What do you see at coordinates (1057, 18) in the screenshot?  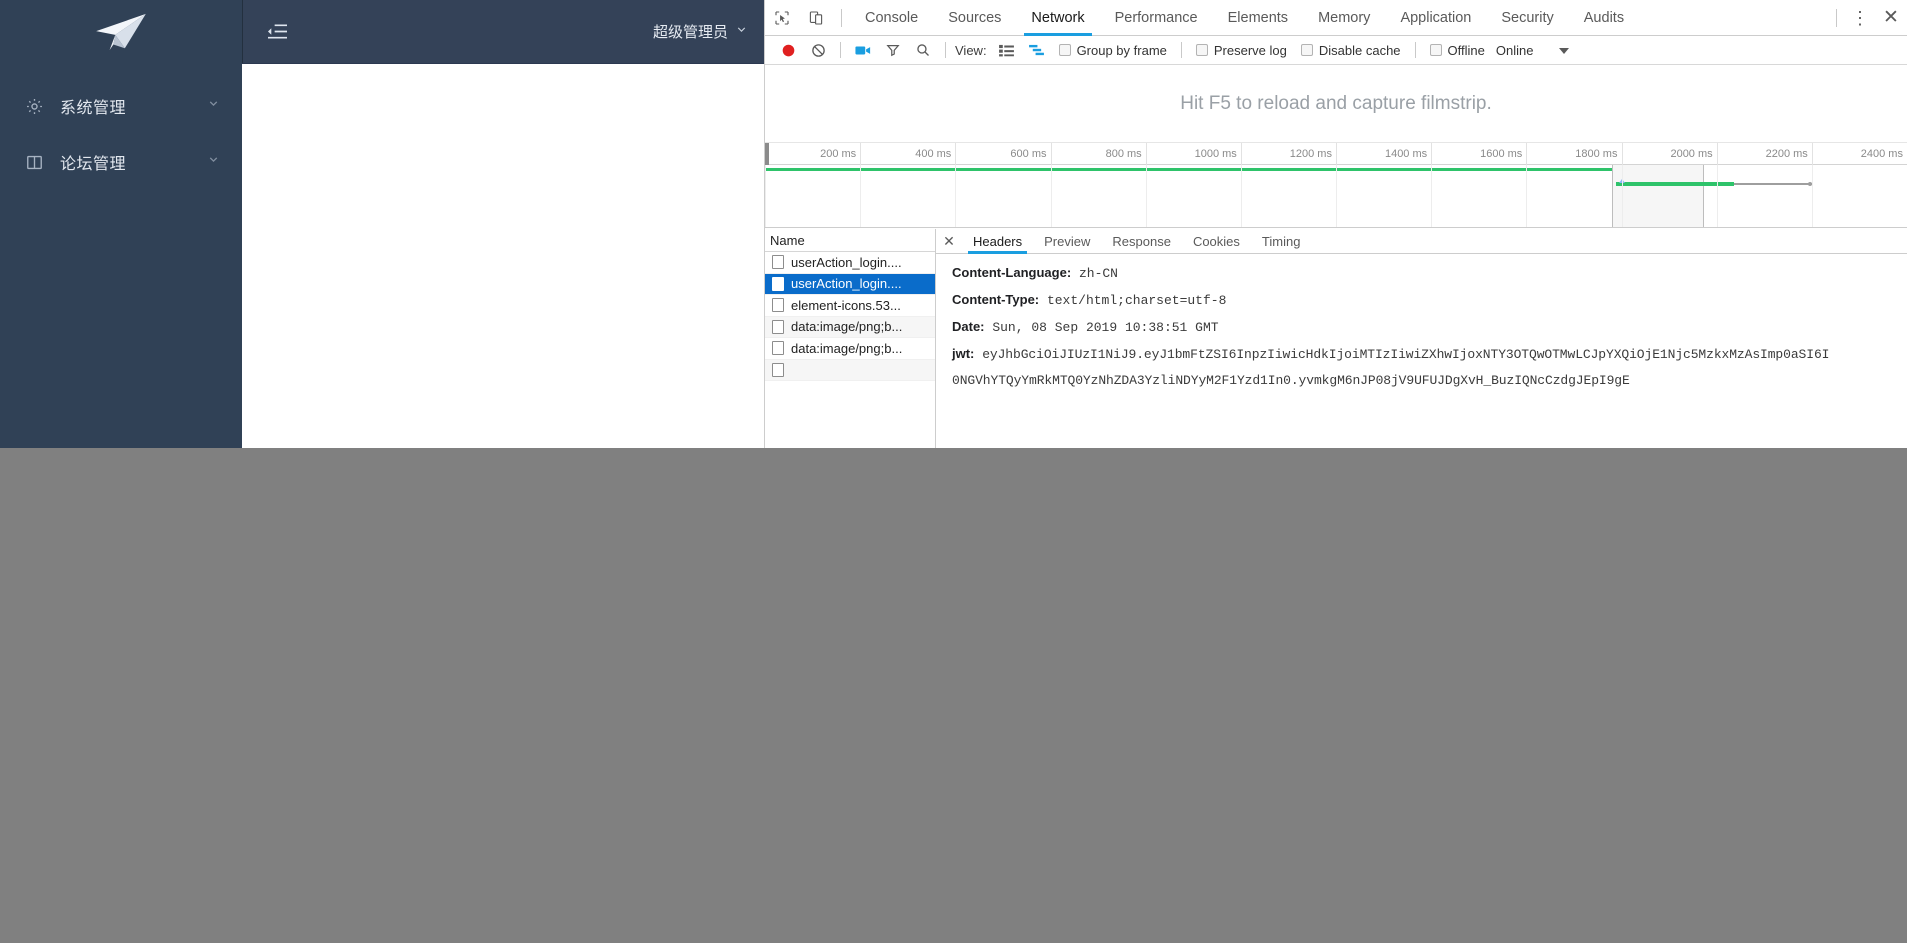 I see `tab-network: Network` at bounding box center [1057, 18].